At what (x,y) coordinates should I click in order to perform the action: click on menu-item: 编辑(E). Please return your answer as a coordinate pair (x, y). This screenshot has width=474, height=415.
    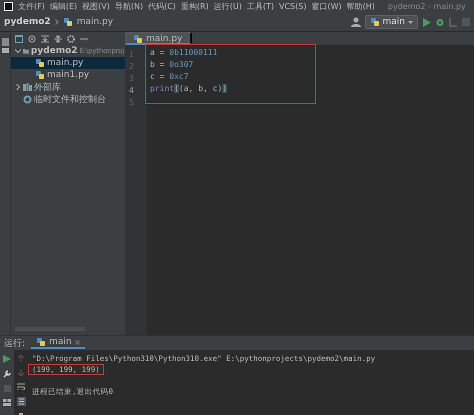
    Looking at the image, I should click on (64, 7).